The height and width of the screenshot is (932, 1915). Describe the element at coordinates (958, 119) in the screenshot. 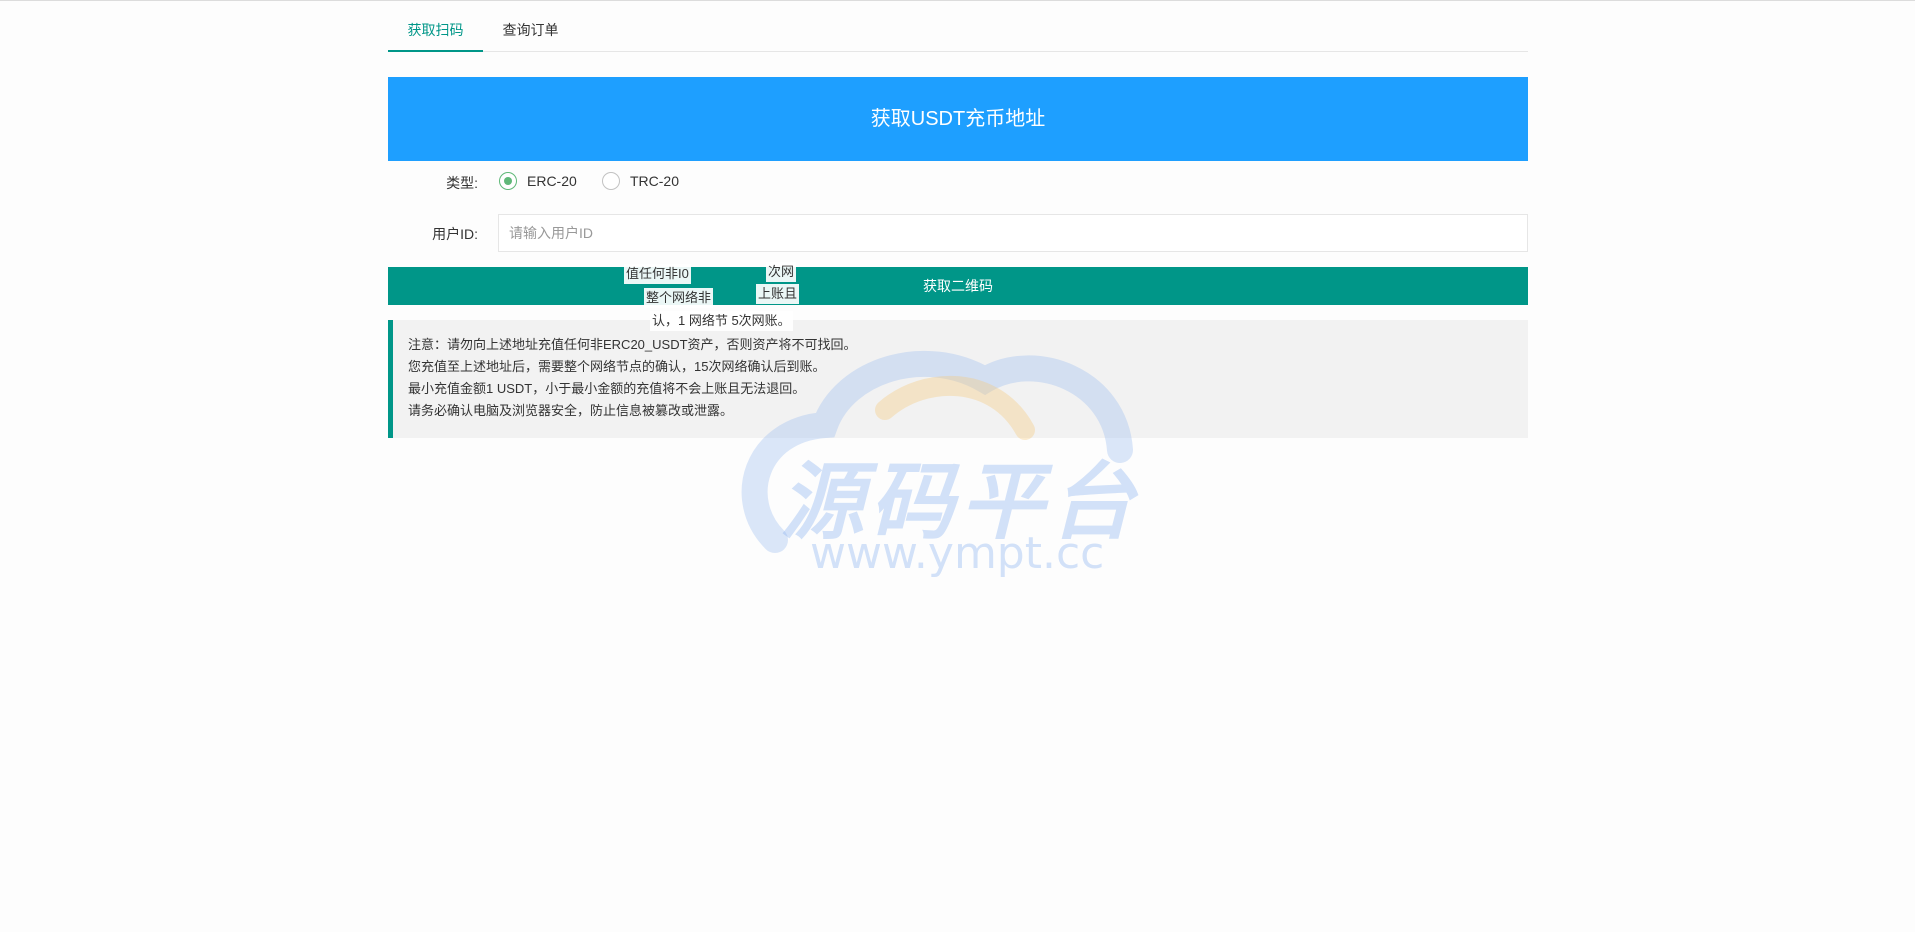

I see `page-banner-title: 获取USDT充币地址` at that location.